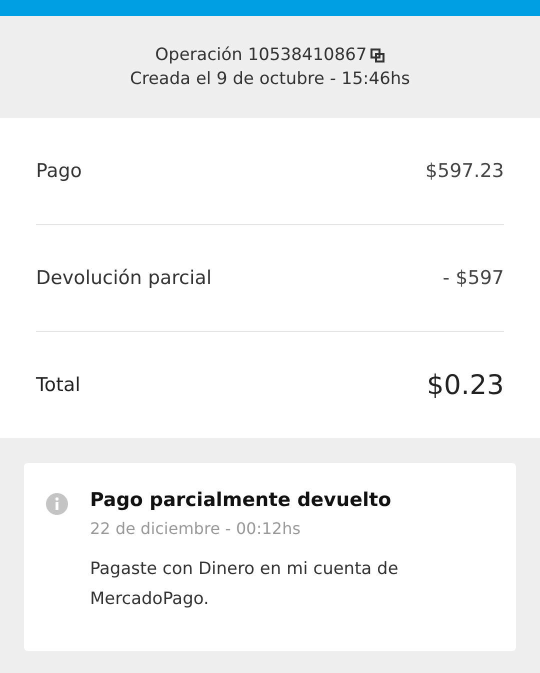 The image size is (540, 673). What do you see at coordinates (261, 55) in the screenshot?
I see `operation-number: Operación 10538410867` at bounding box center [261, 55].